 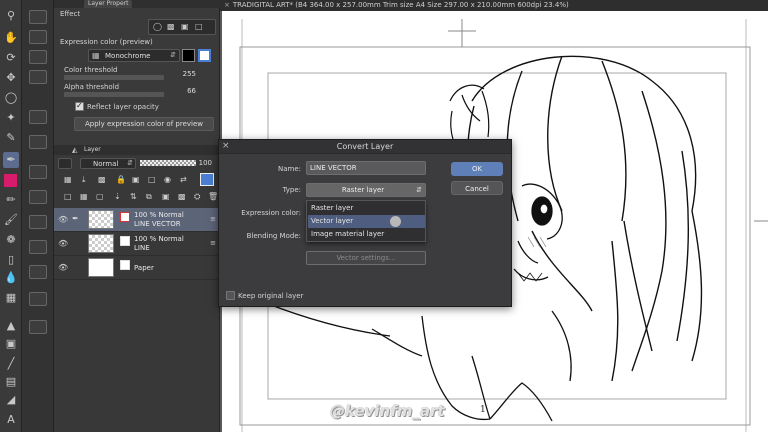 I want to click on main-color-black-swatch, so click(x=188, y=55).